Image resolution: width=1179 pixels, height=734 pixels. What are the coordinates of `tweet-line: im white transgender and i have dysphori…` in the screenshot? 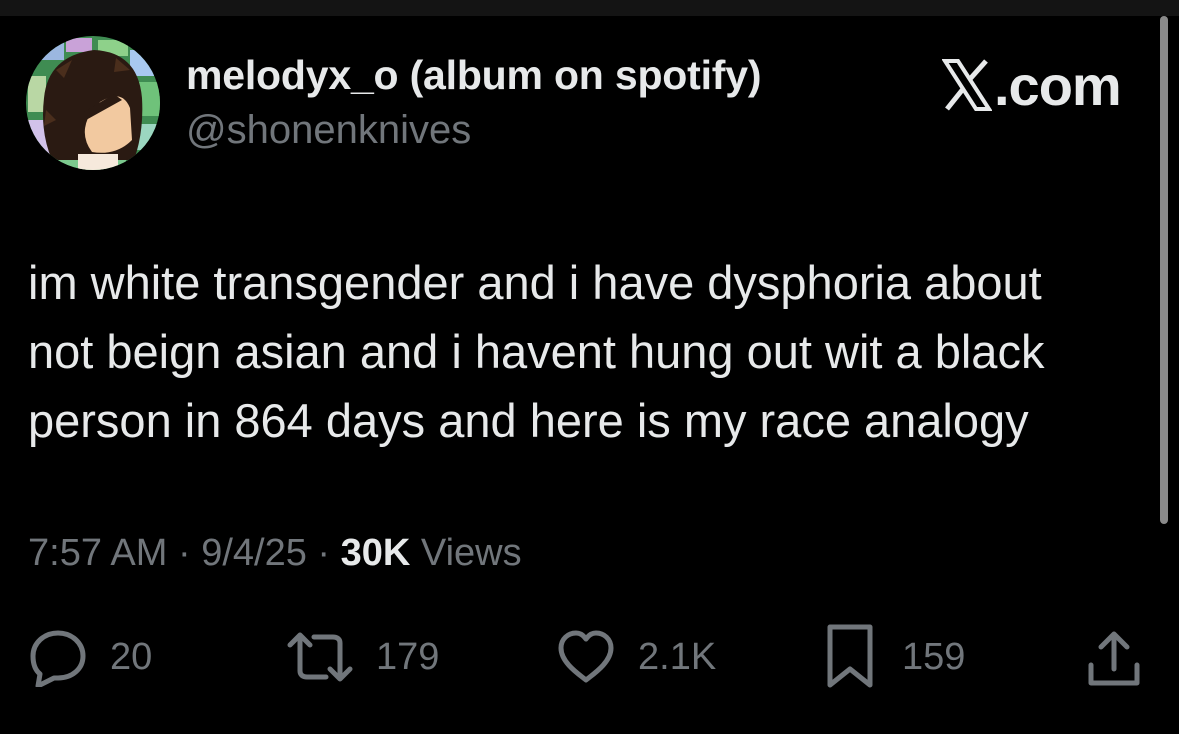 It's located at (535, 282).